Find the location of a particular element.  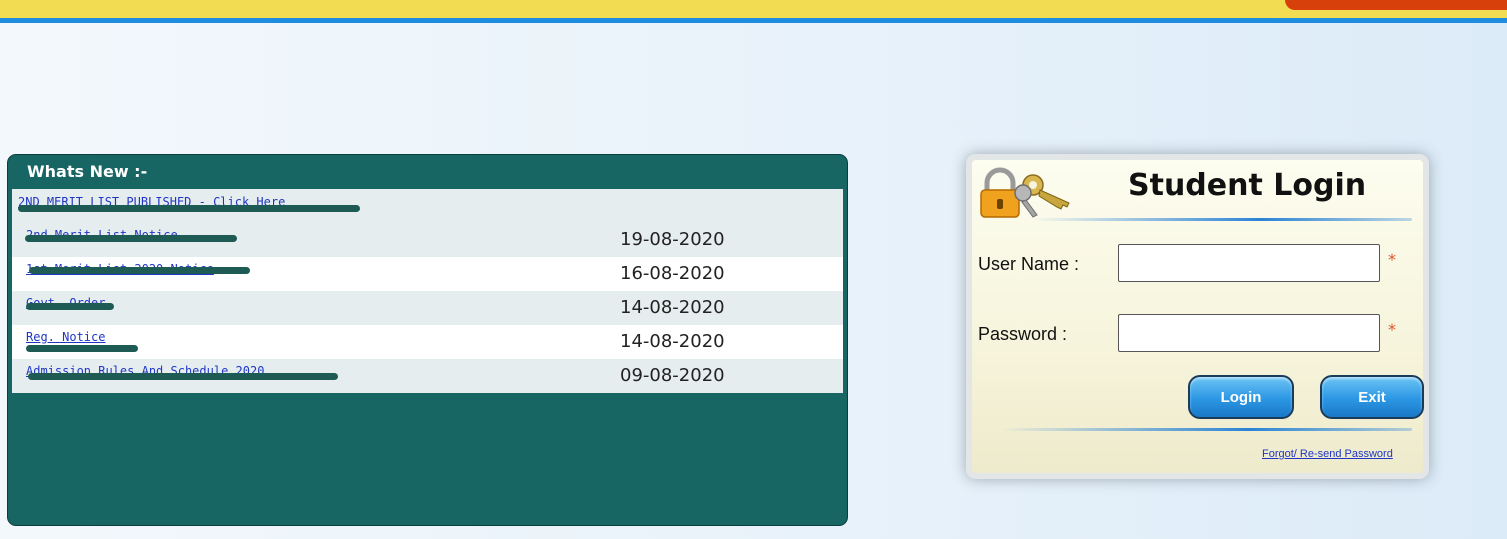

whats-new-title: Whats New :- is located at coordinates (87, 171).